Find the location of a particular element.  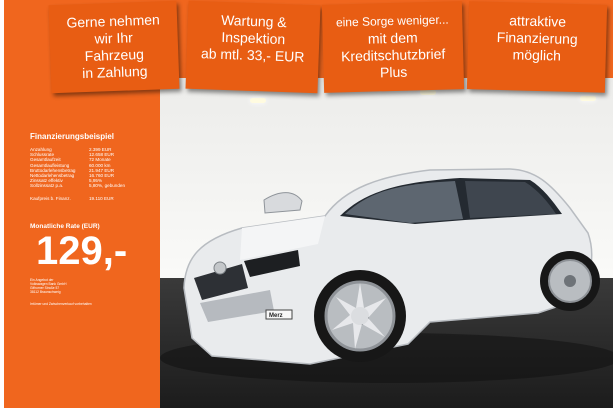

maintenance-banner: Wartung & Inspektion ab mtl. 33,- EUR is located at coordinates (253, 47).